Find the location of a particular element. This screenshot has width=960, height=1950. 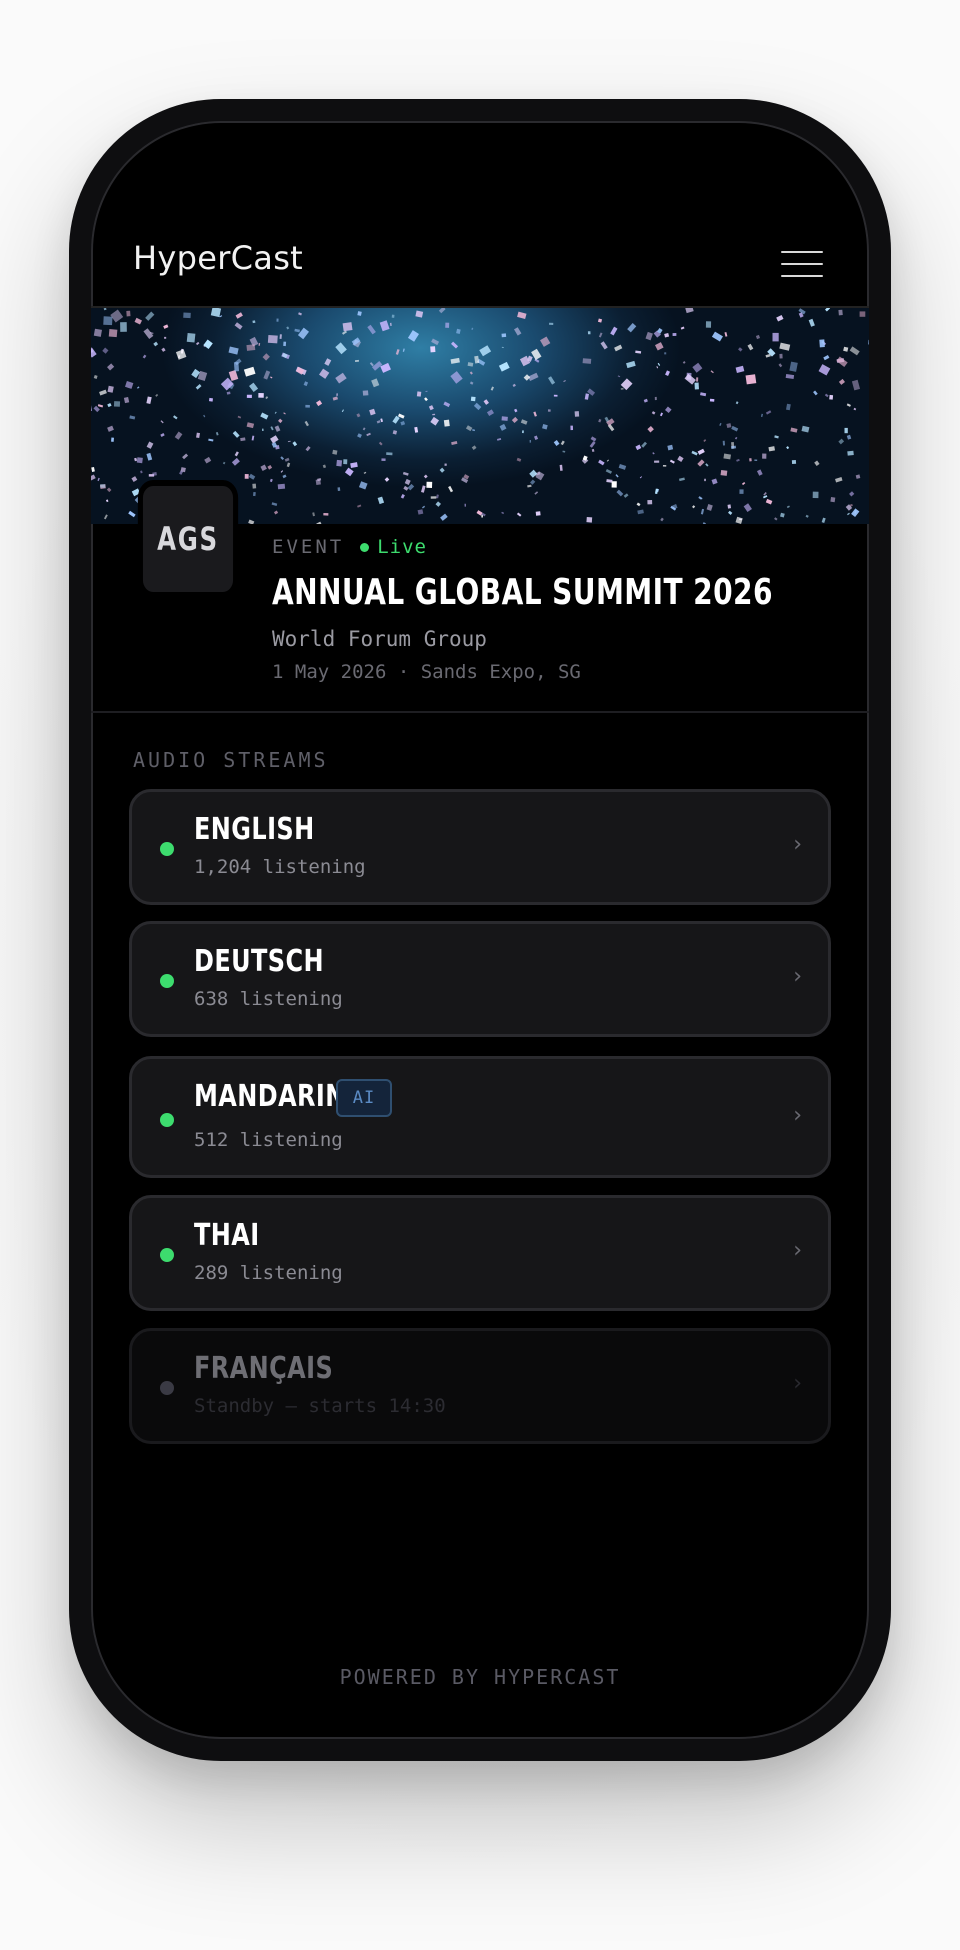

footer-powered-by: POWERED BY HYPERCAST is located at coordinates (480, 1677).